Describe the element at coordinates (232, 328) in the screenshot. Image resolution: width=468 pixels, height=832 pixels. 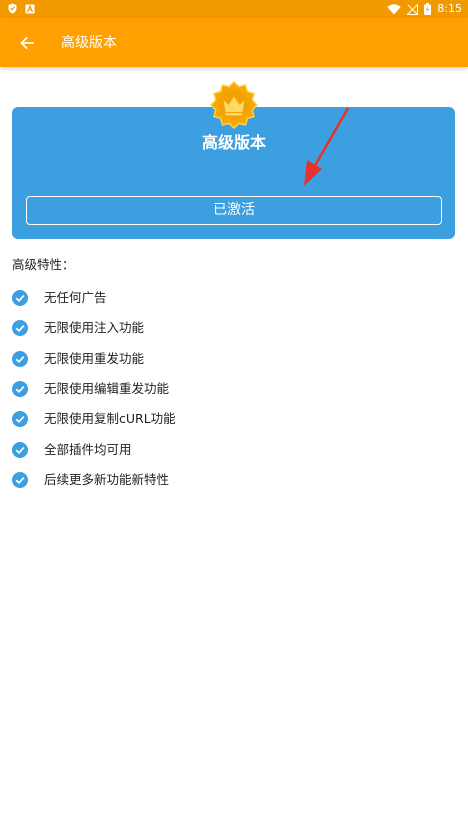
I see `feature-item: 无限使用注入功能` at that location.